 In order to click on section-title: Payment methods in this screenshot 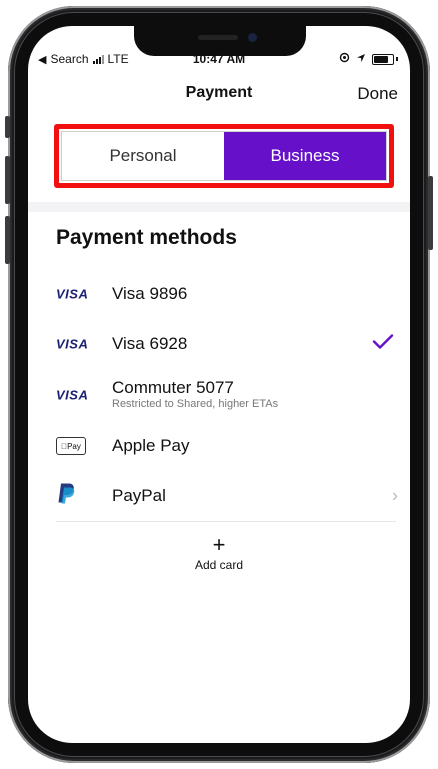, I will do `click(146, 237)`.